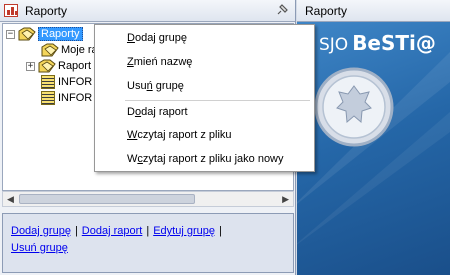  I want to click on menu-item-delete-group: Usuń grupę, so click(155, 86).